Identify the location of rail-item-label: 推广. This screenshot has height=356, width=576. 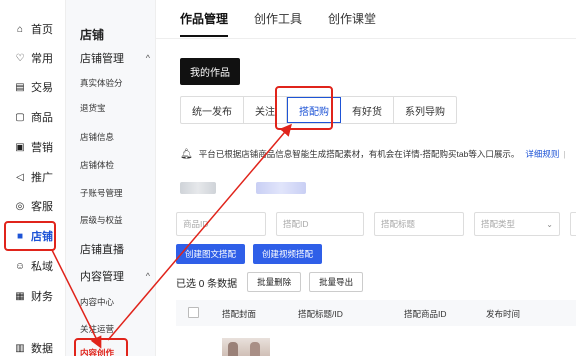
(42, 178).